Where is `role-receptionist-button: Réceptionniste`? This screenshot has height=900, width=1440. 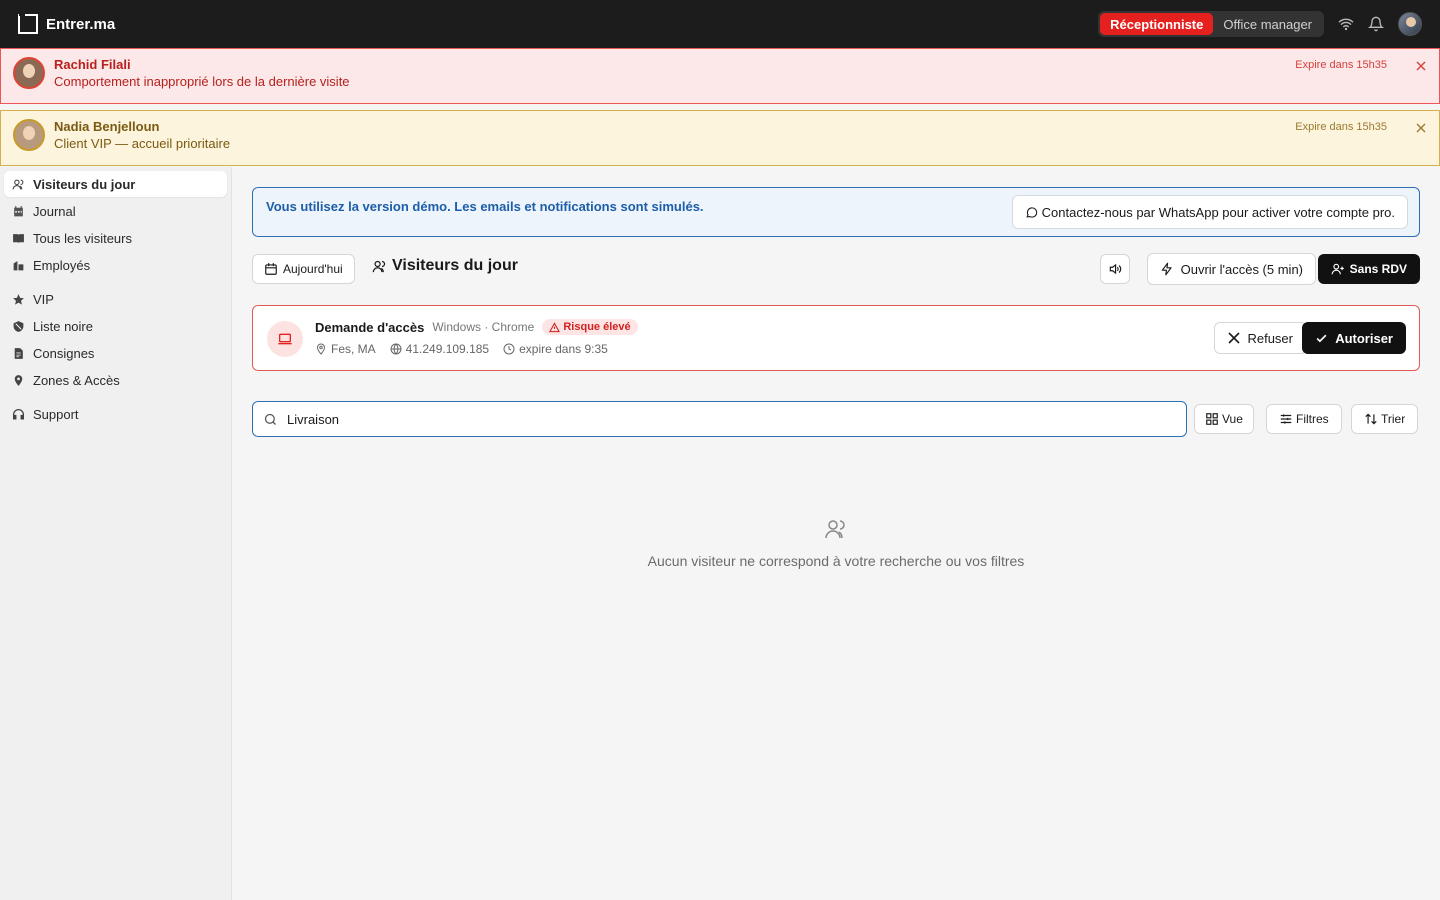 role-receptionist-button: Réceptionniste is located at coordinates (1157, 24).